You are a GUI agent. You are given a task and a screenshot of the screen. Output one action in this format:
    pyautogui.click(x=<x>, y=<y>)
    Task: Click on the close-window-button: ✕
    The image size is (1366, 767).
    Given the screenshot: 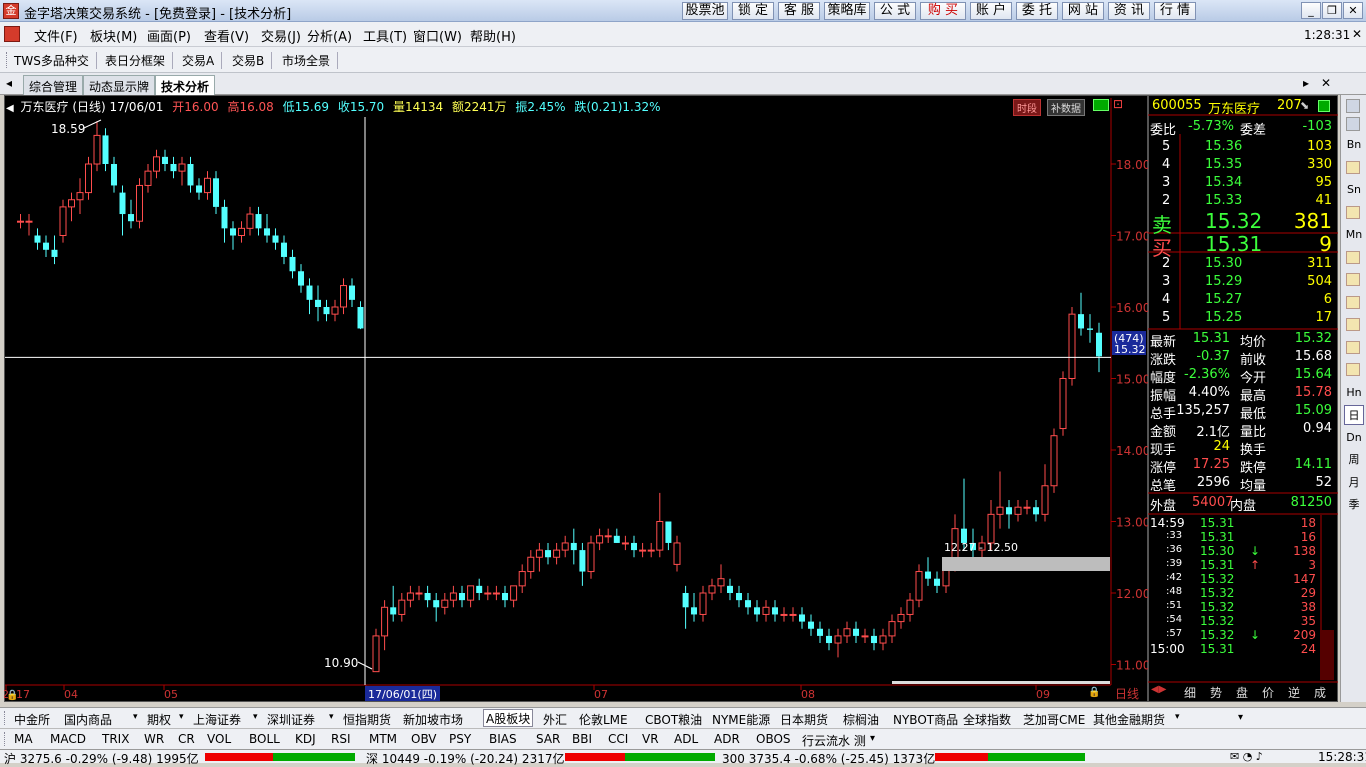 What is the action you would take?
    pyautogui.click(x=1353, y=10)
    